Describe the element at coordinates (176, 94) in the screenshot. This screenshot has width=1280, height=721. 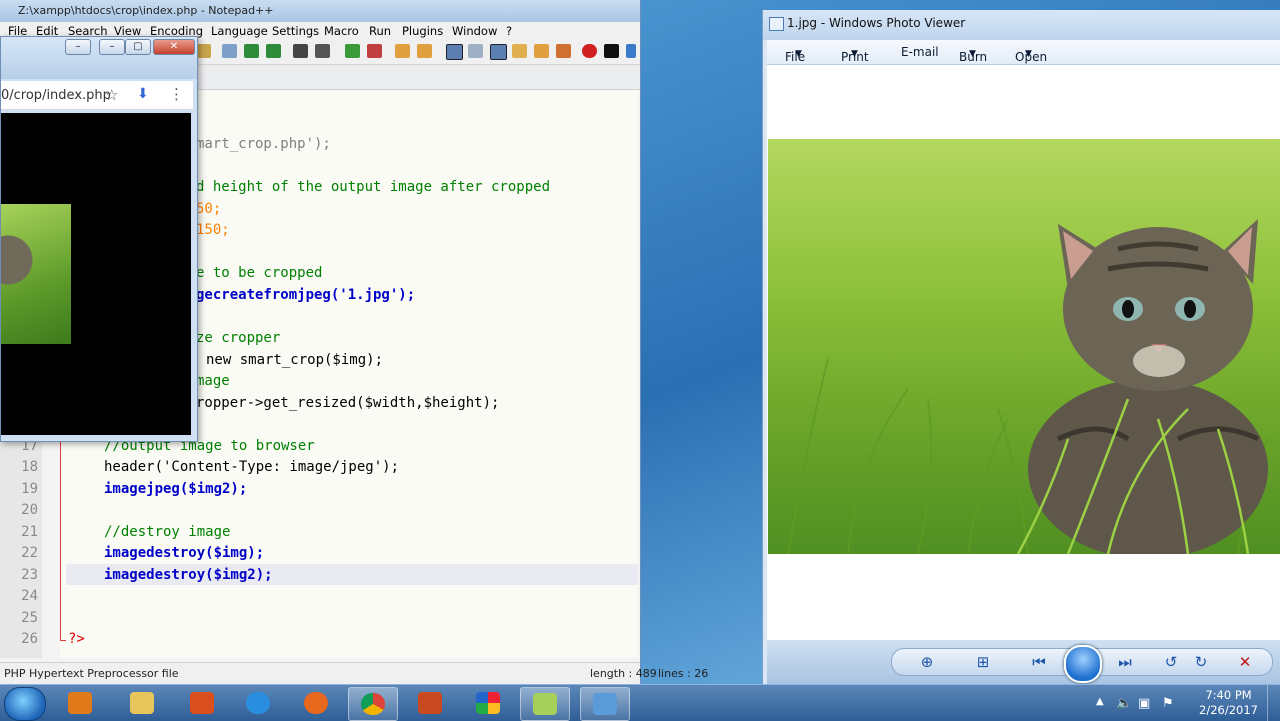
I see `menu-dots-icon: ⋮` at that location.